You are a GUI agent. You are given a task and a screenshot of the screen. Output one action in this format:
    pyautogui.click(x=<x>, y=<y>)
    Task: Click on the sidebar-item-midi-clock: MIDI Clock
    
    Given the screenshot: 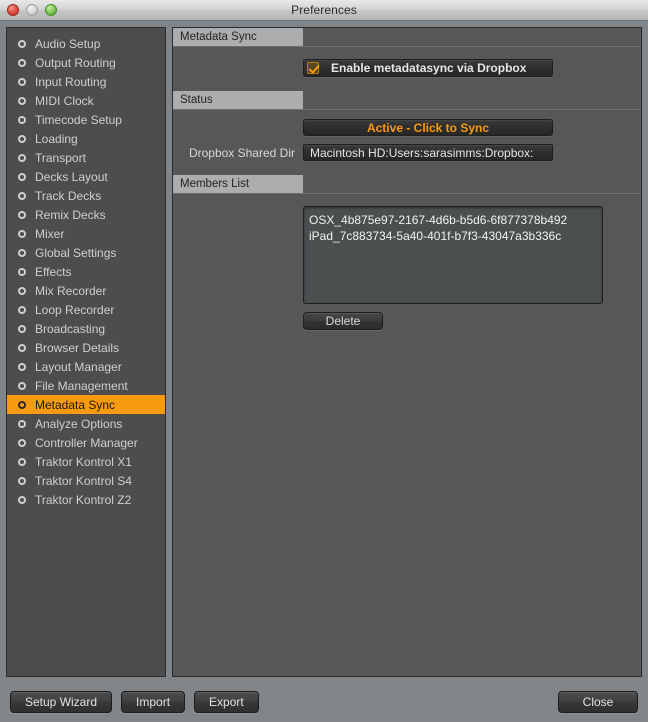 What is the action you would take?
    pyautogui.click(x=86, y=100)
    